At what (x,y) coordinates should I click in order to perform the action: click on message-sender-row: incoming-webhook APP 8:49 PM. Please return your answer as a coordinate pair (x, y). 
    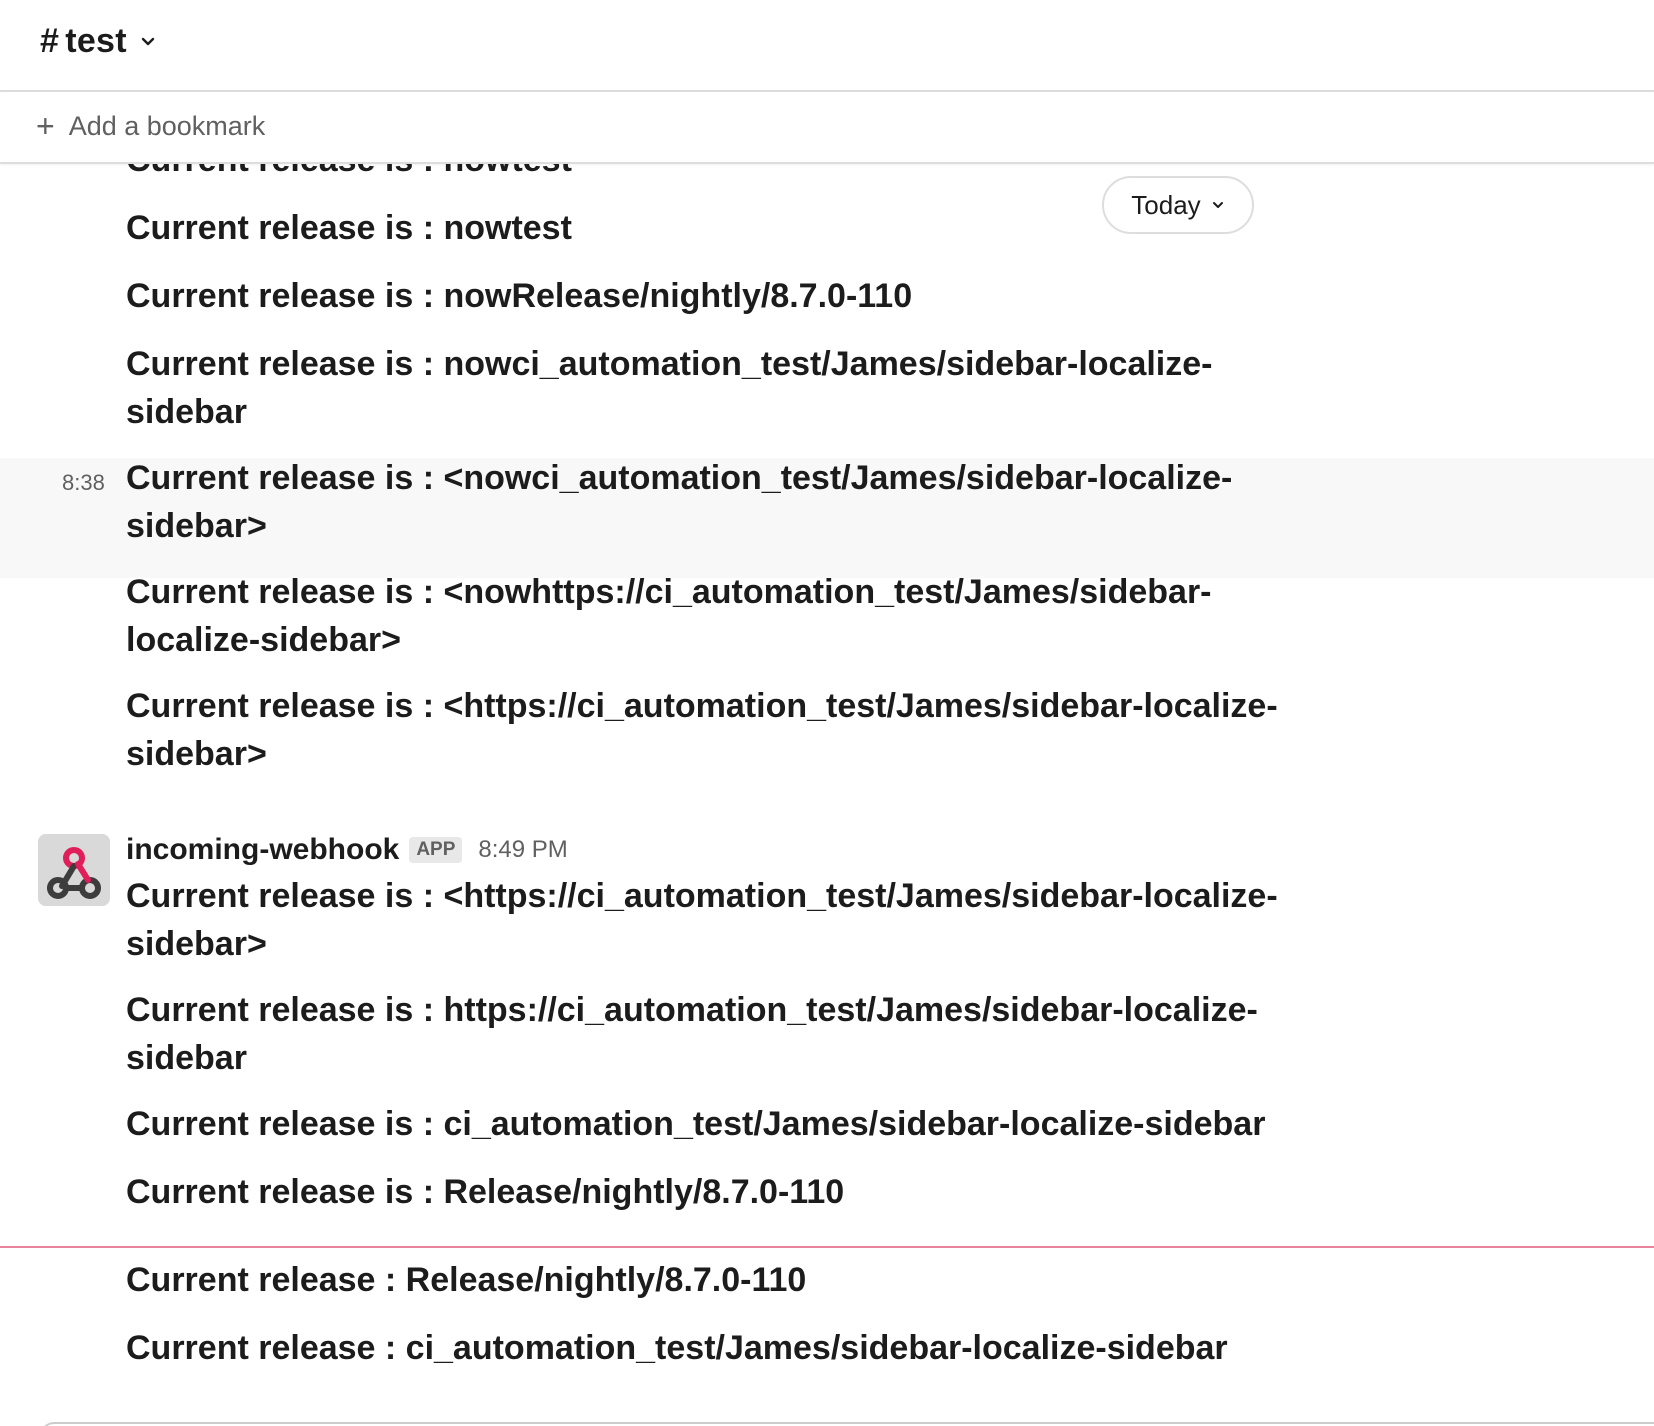
    Looking at the image, I should click on (347, 850).